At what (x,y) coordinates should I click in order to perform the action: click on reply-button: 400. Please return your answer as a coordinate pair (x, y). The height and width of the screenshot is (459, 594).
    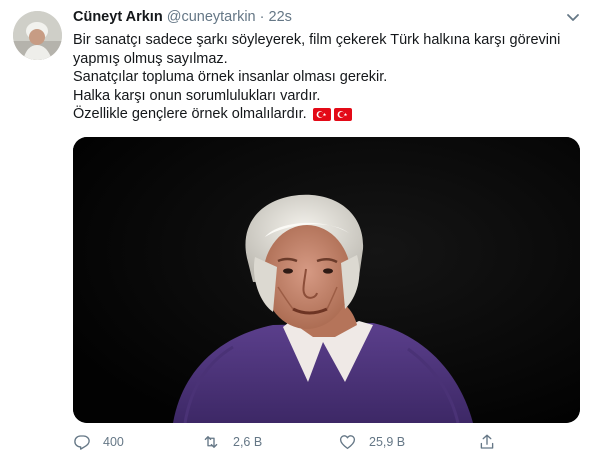
    Looking at the image, I should click on (98, 442).